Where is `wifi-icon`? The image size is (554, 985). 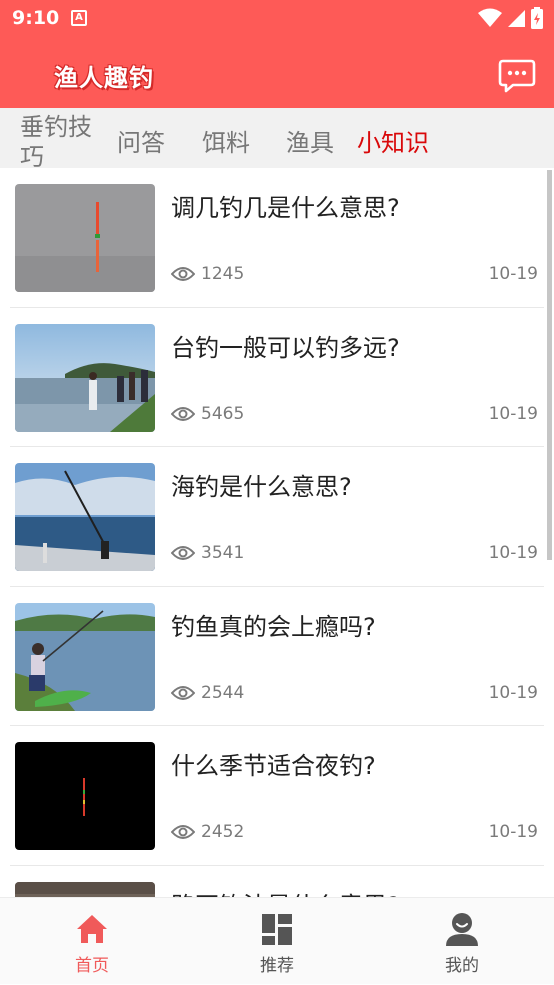
wifi-icon is located at coordinates (490, 17).